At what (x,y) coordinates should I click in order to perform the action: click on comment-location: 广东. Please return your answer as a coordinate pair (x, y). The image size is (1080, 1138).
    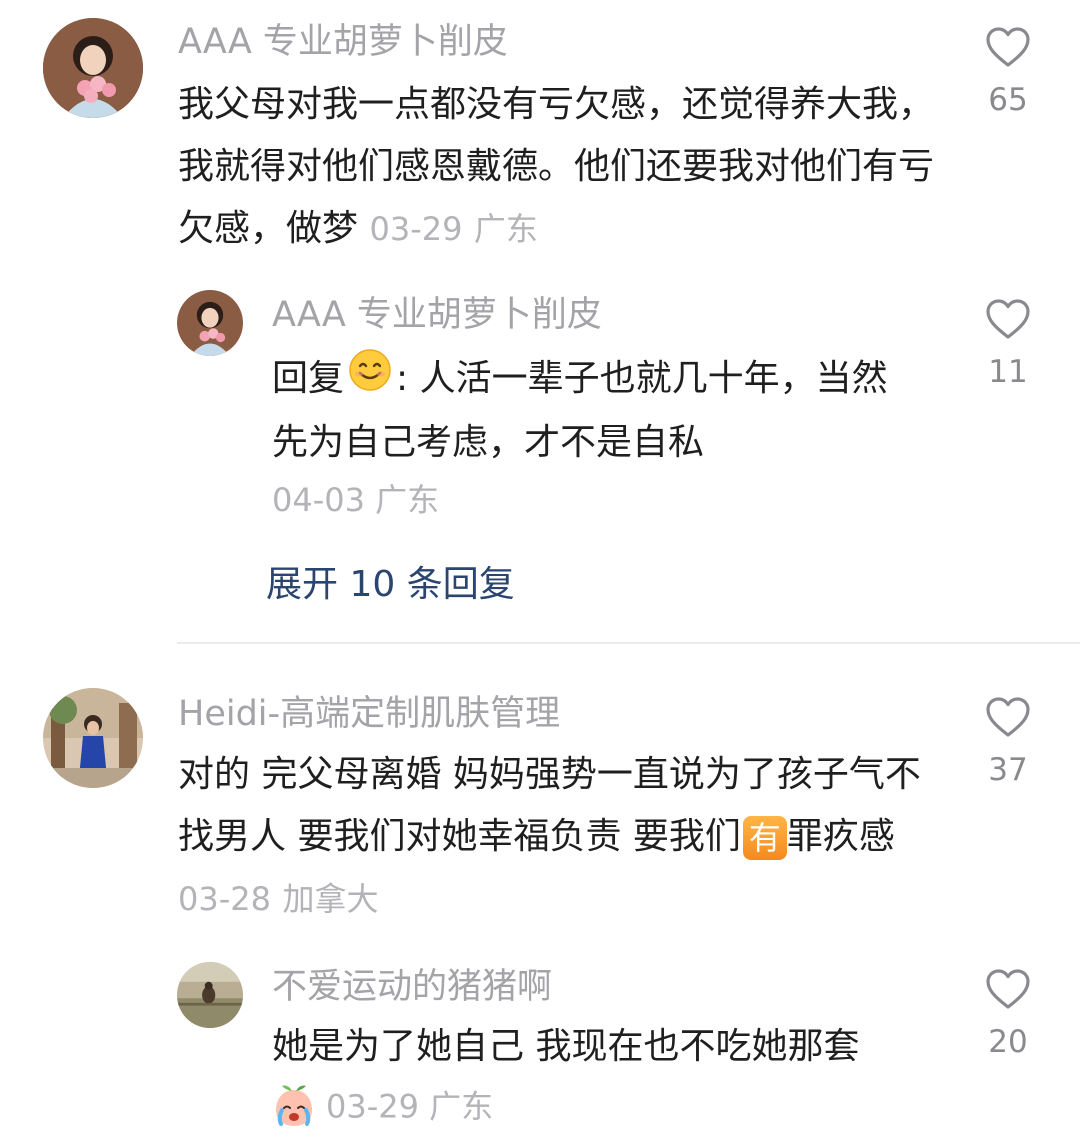
    Looking at the image, I should click on (505, 229).